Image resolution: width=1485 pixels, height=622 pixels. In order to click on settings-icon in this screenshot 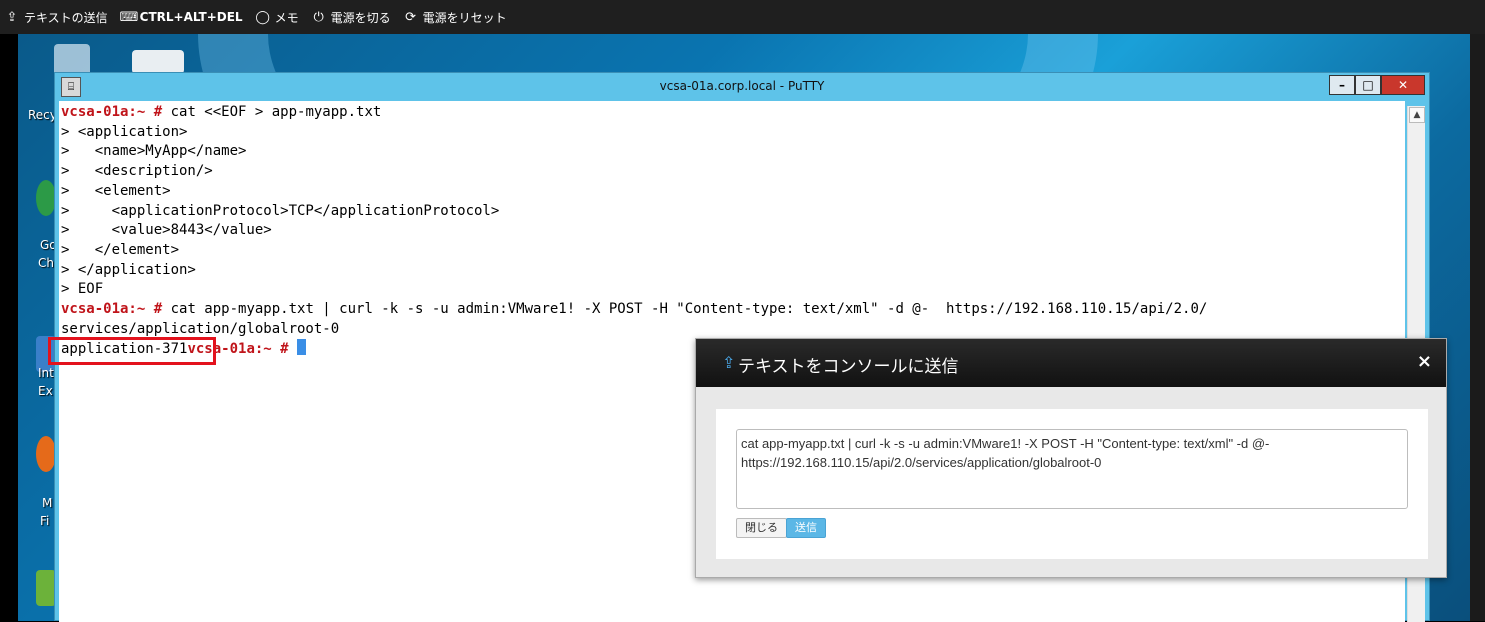, I will do `click(158, 62)`.